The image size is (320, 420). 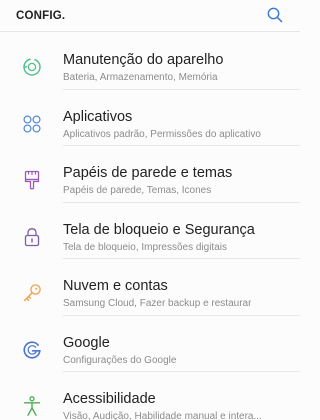 I want to click on app-bar: CONFIG., so click(x=150, y=16).